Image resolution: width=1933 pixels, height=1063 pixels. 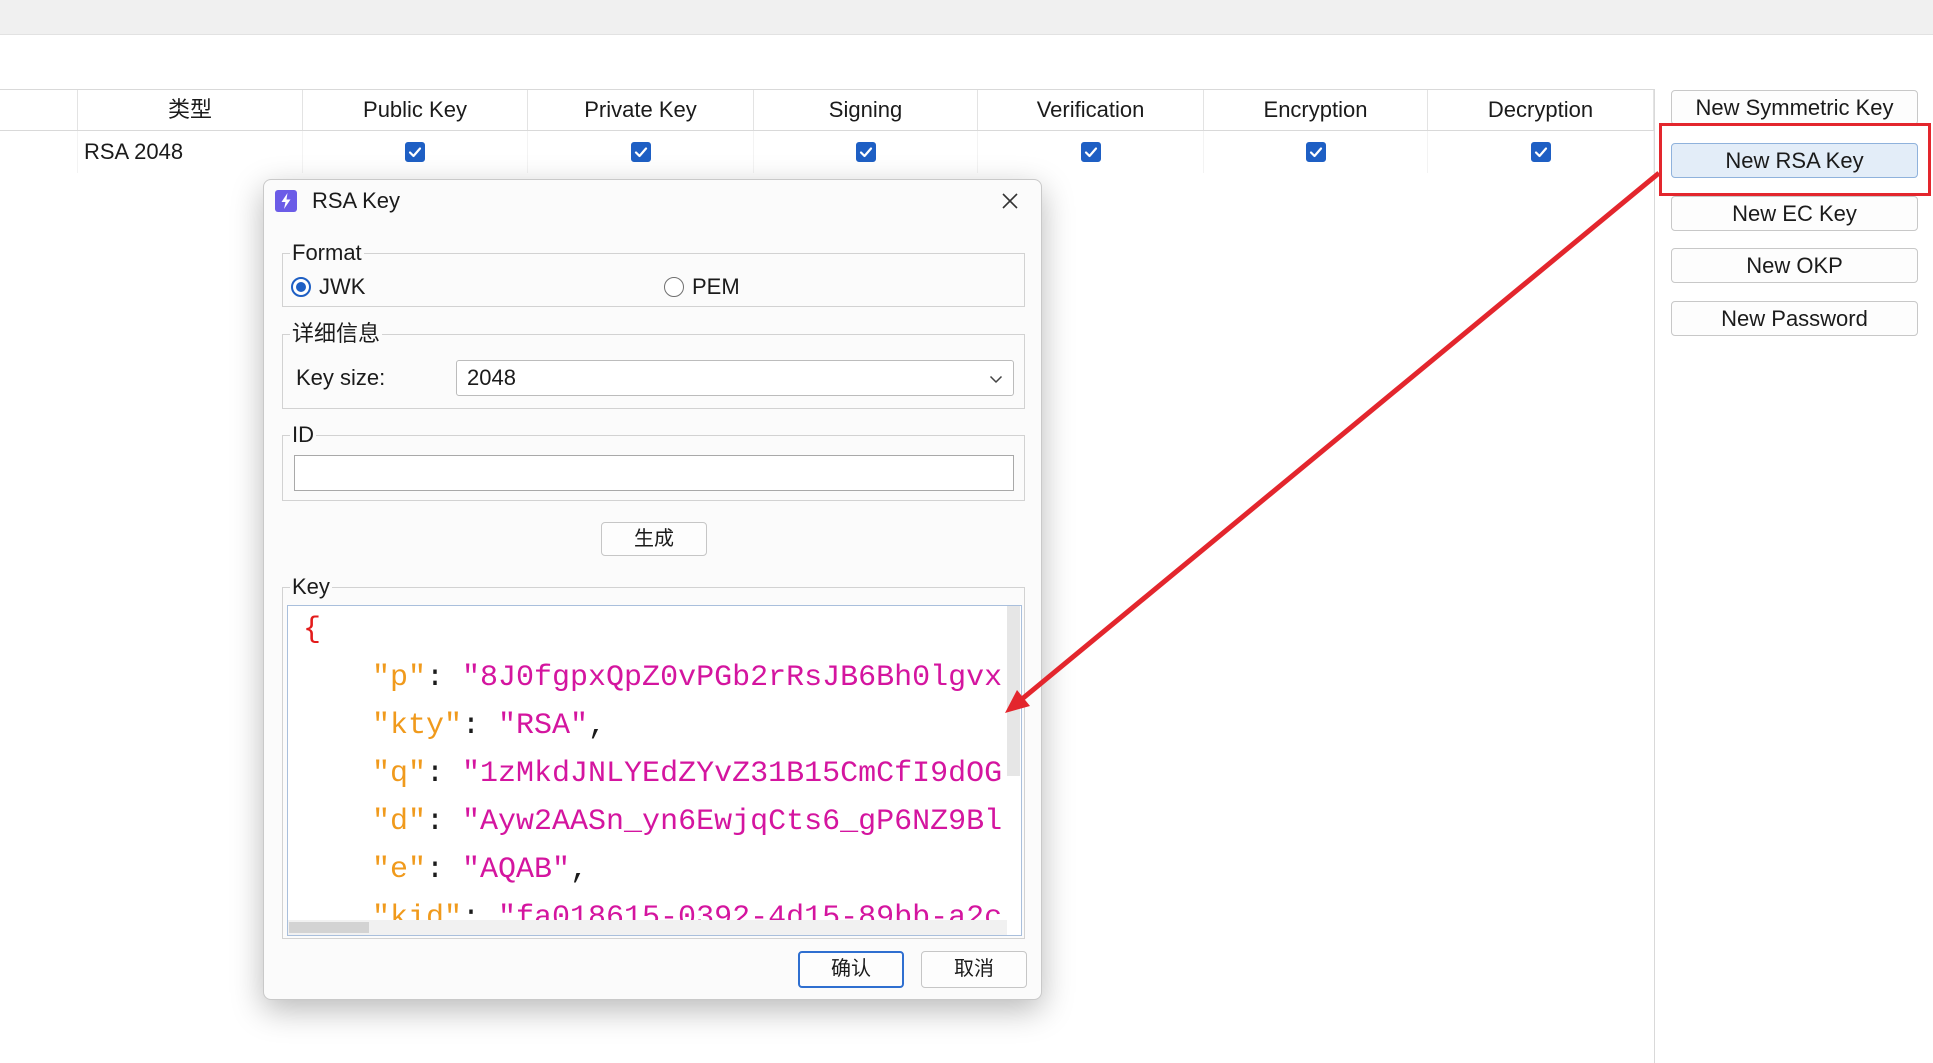 What do you see at coordinates (311, 587) in the screenshot?
I see `key-group-label: Key` at bounding box center [311, 587].